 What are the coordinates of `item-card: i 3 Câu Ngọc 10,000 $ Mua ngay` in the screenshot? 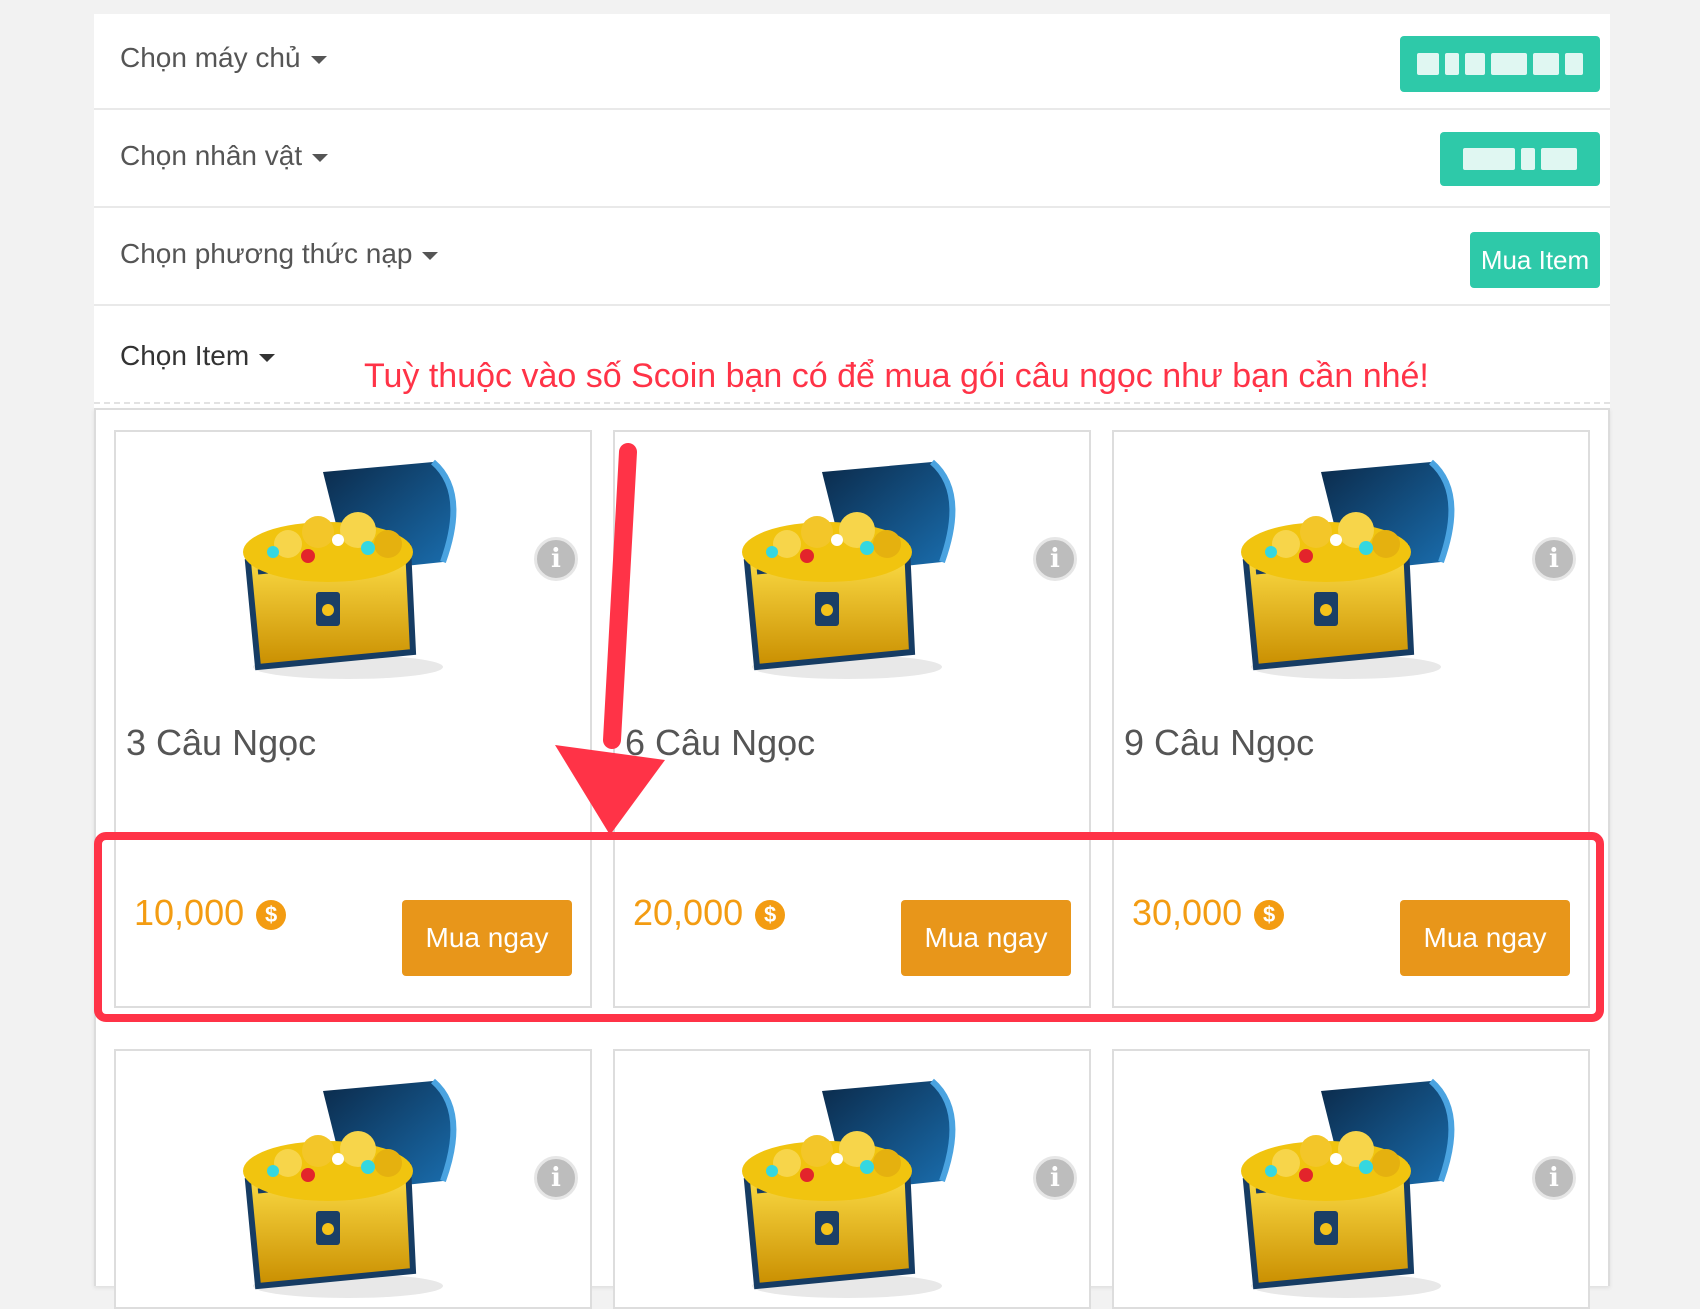 It's located at (353, 719).